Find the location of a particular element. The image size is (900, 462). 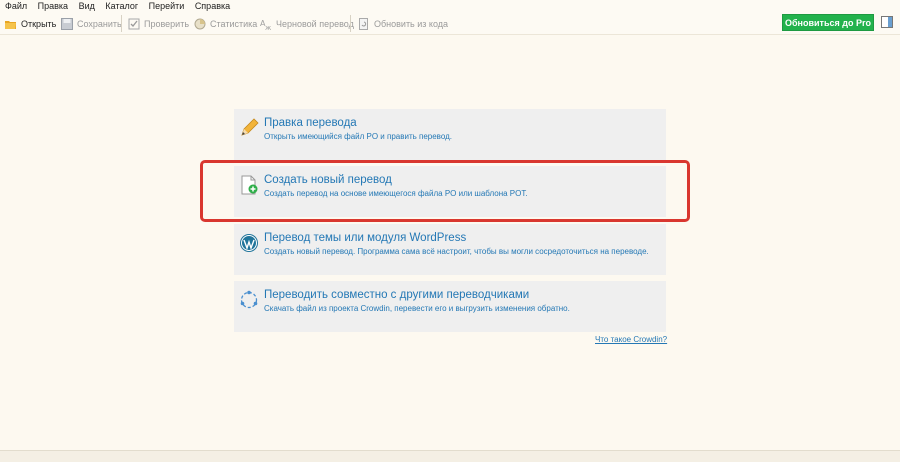

menu-help: Справка is located at coordinates (212, 6).